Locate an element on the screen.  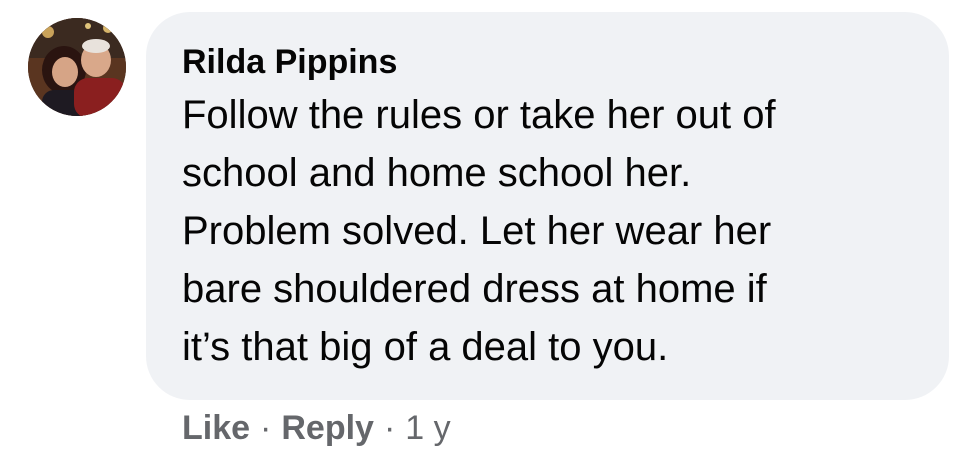
comment-text-line: school and home school her. is located at coordinates (437, 173).